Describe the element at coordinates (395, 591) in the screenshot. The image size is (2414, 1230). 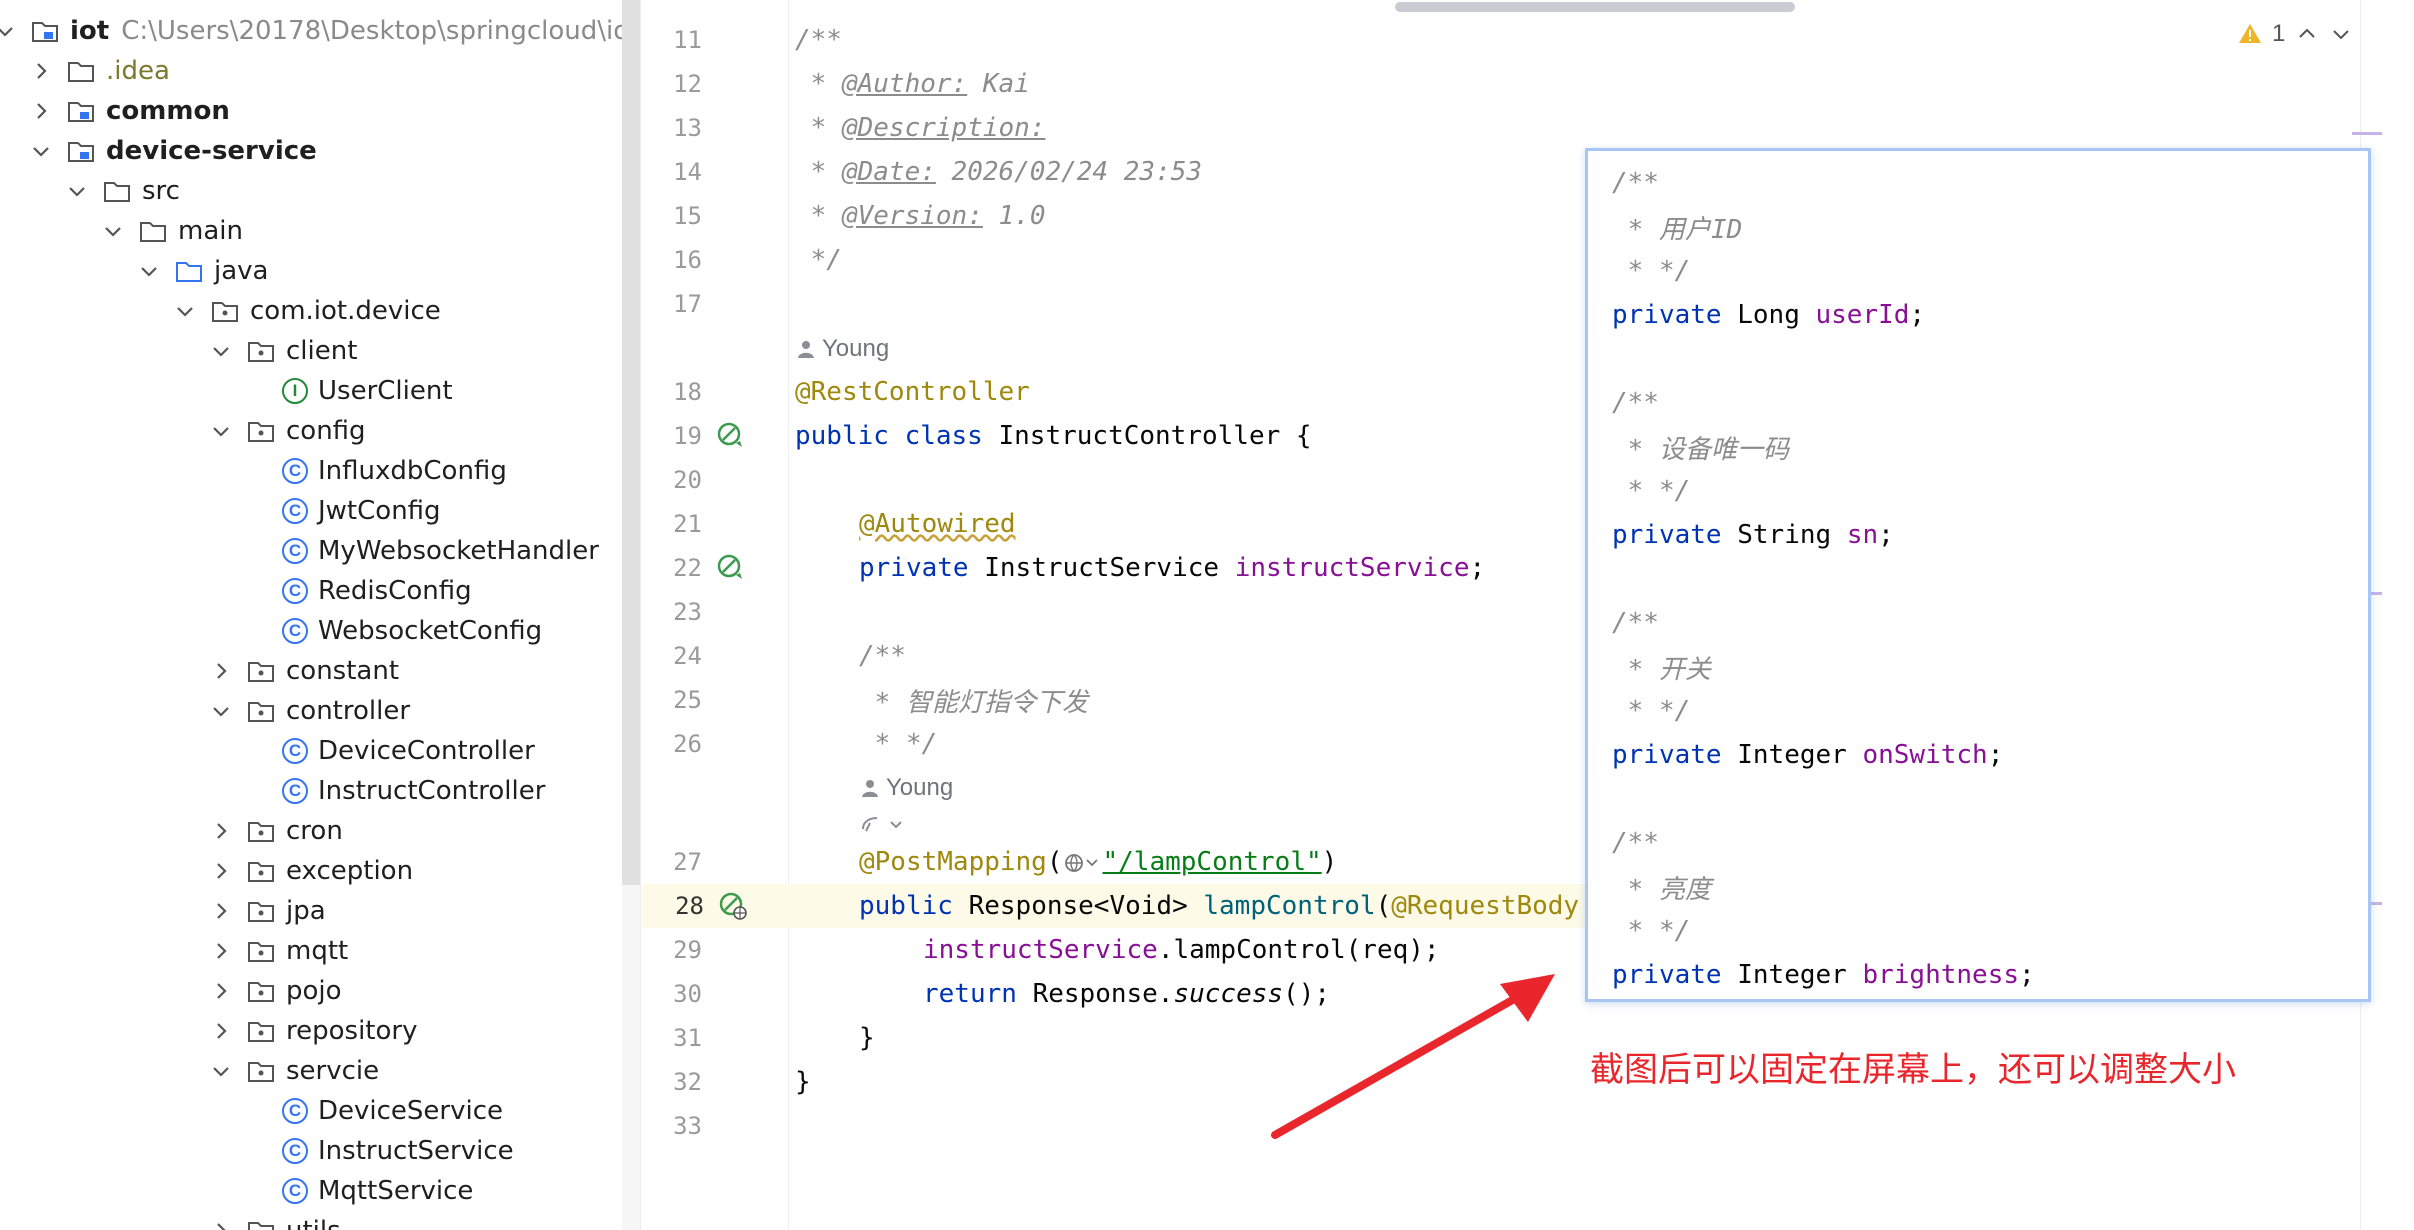
I see `tree-item-label: RedisConfig` at that location.